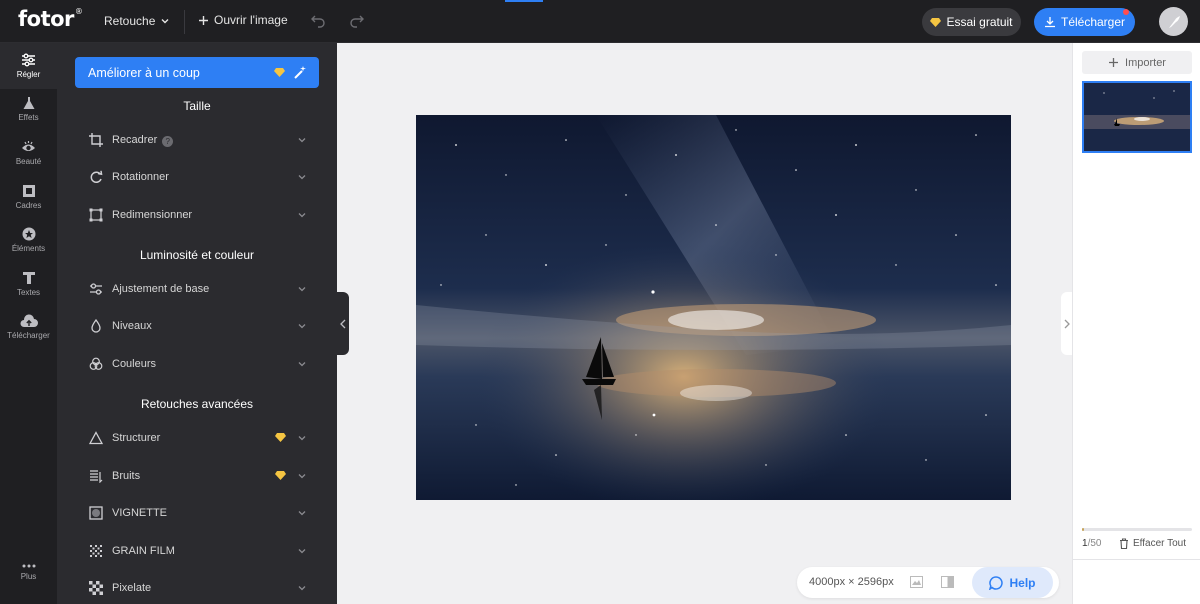 The height and width of the screenshot is (604, 1200). Describe the element at coordinates (979, 22) in the screenshot. I see `free-trial-label: Essai gratuit` at that location.